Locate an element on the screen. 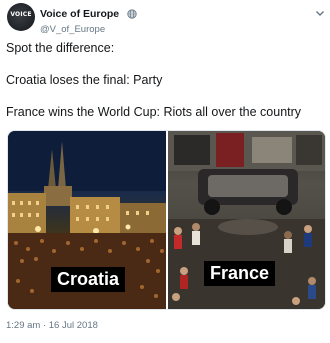 This screenshot has width=330, height=343. avatar-logo-text: VOICE is located at coordinates (21, 14).